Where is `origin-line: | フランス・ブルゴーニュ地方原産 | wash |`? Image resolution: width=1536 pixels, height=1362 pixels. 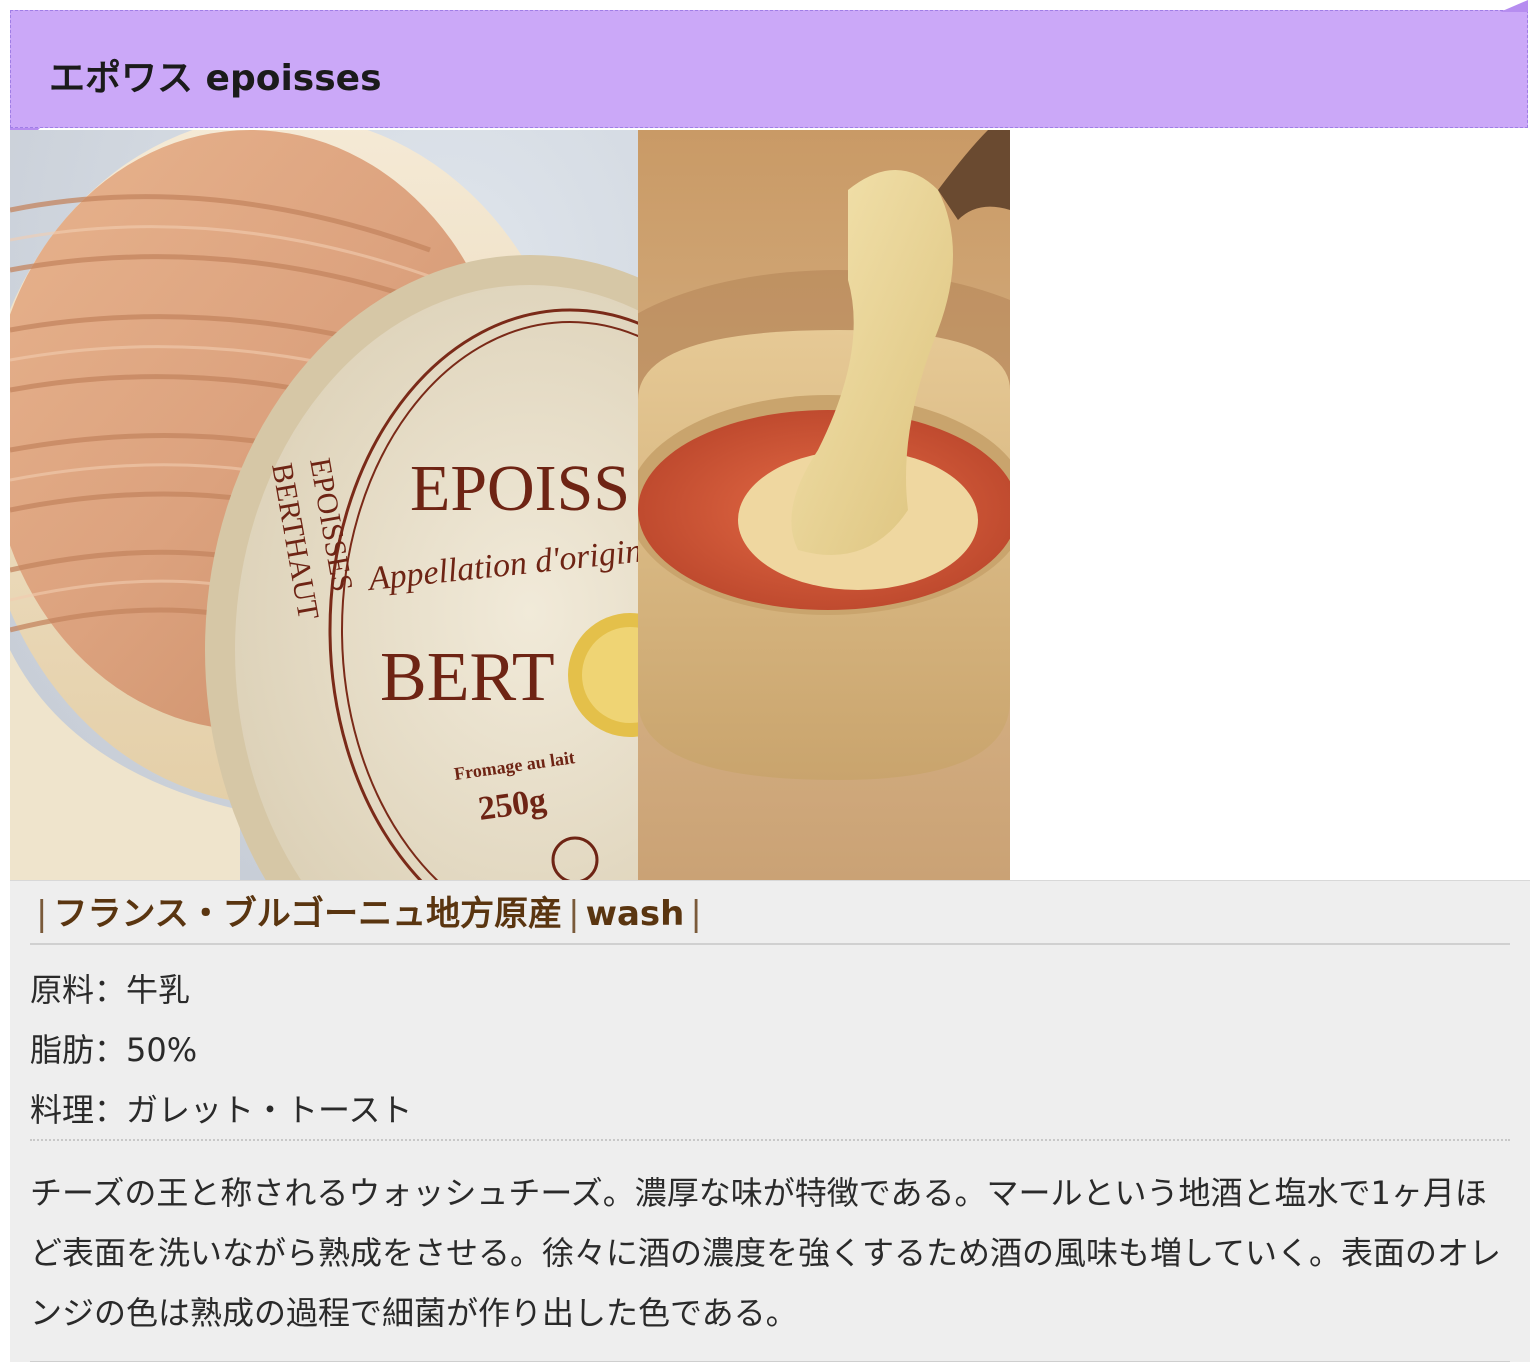
origin-line: | フランス・ブルゴーニュ地方原産 | wash | is located at coordinates (770, 918).